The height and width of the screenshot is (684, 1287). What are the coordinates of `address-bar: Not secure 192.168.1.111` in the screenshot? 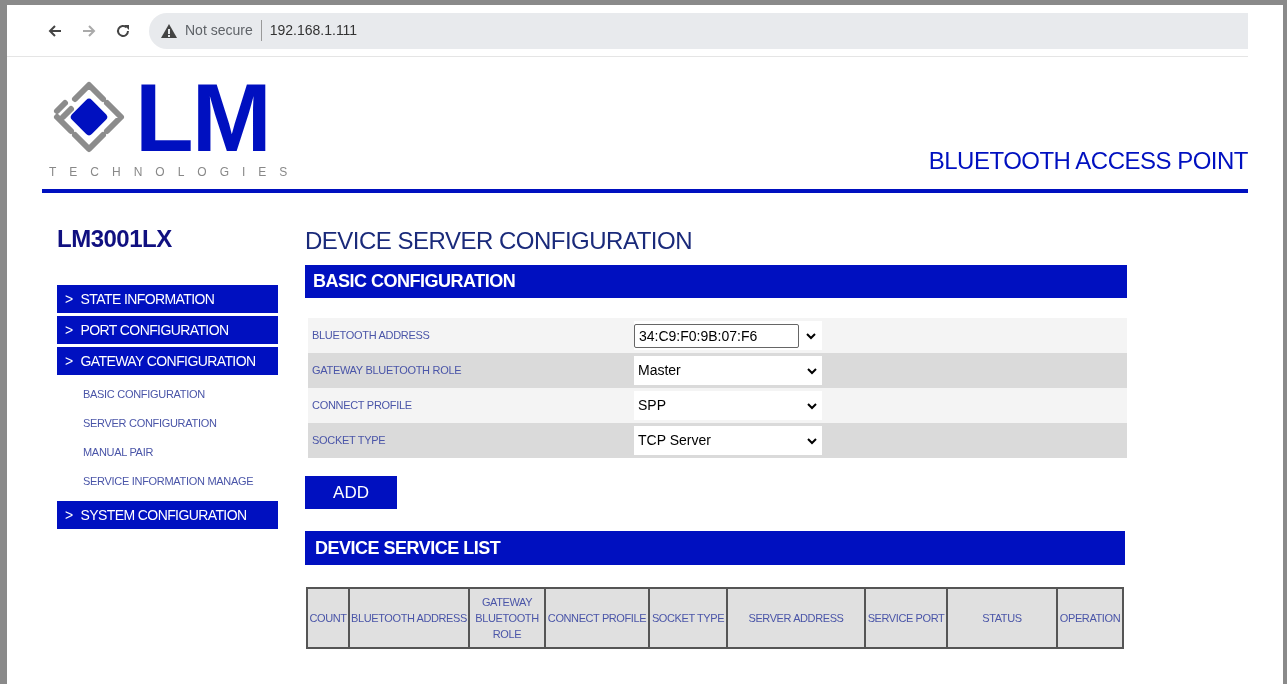 It's located at (698, 30).